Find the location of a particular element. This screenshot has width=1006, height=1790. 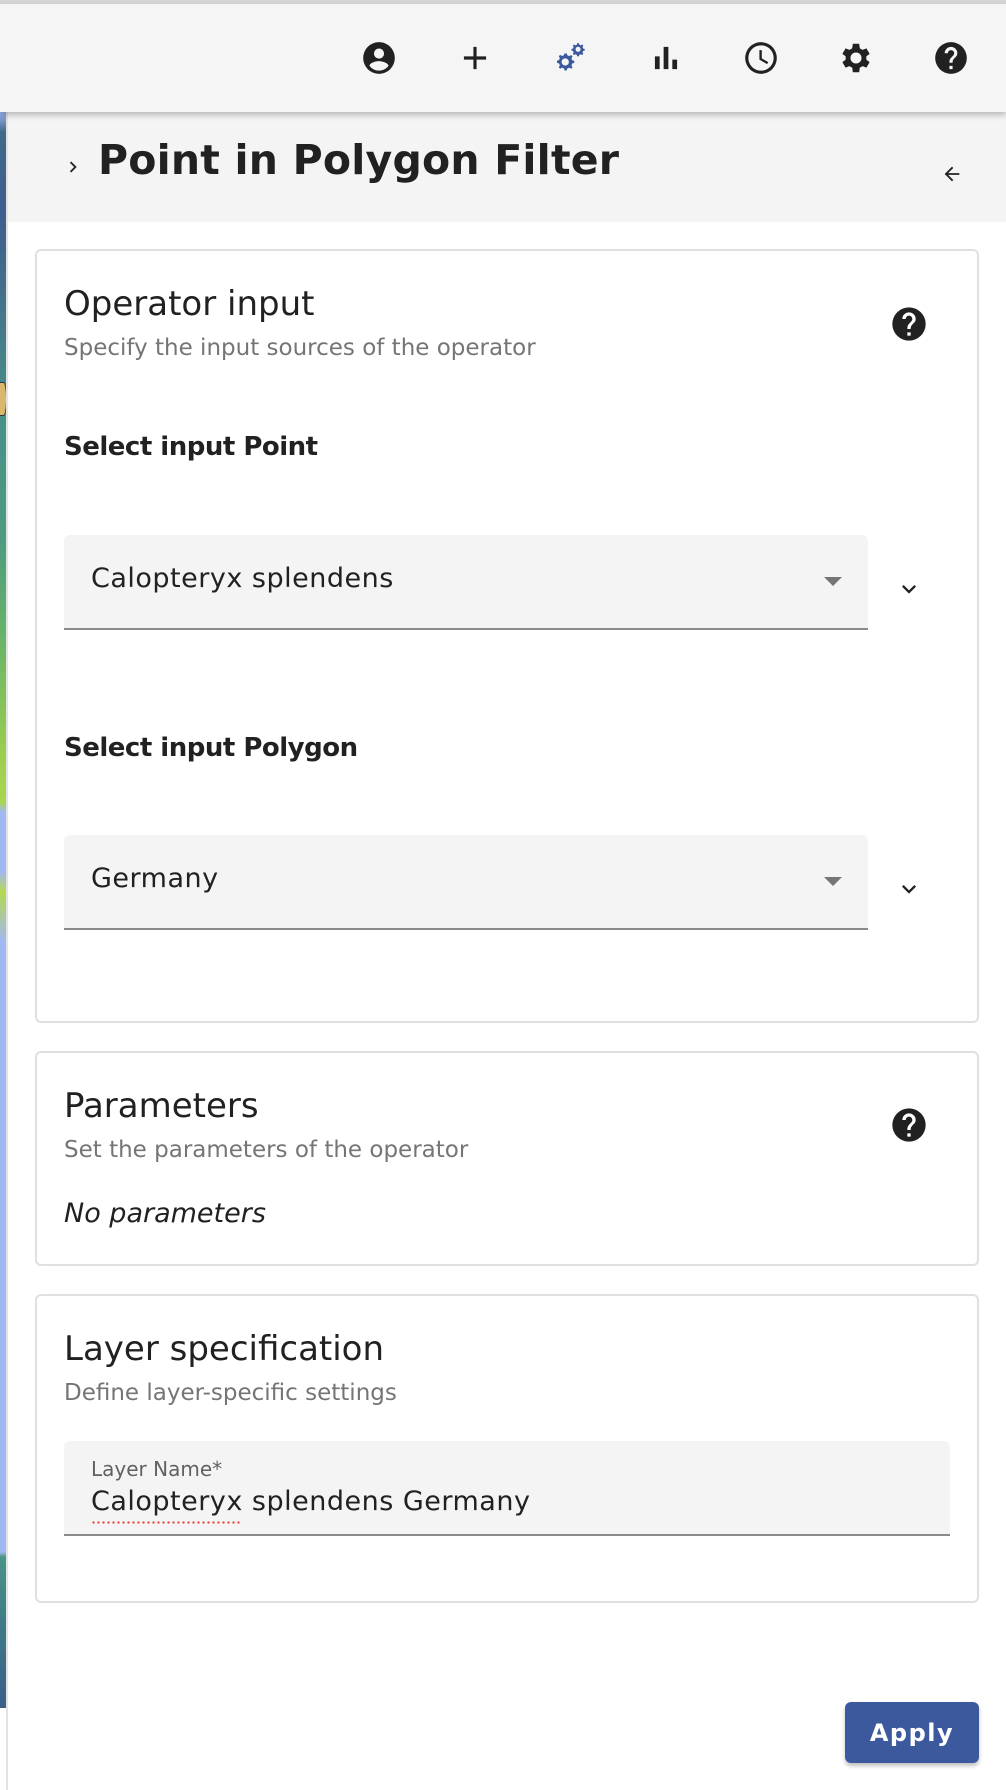

account-circle-icon is located at coordinates (379, 58).